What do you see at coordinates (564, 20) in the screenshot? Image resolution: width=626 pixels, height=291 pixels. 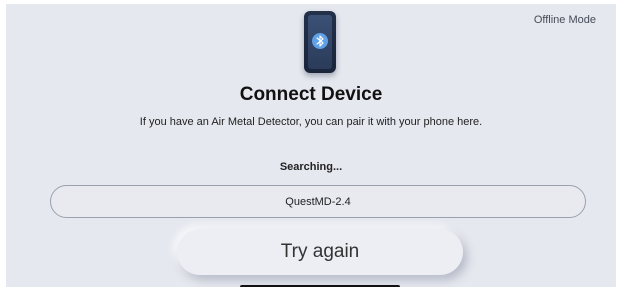 I see `offline-mode-label: Offline Mode` at bounding box center [564, 20].